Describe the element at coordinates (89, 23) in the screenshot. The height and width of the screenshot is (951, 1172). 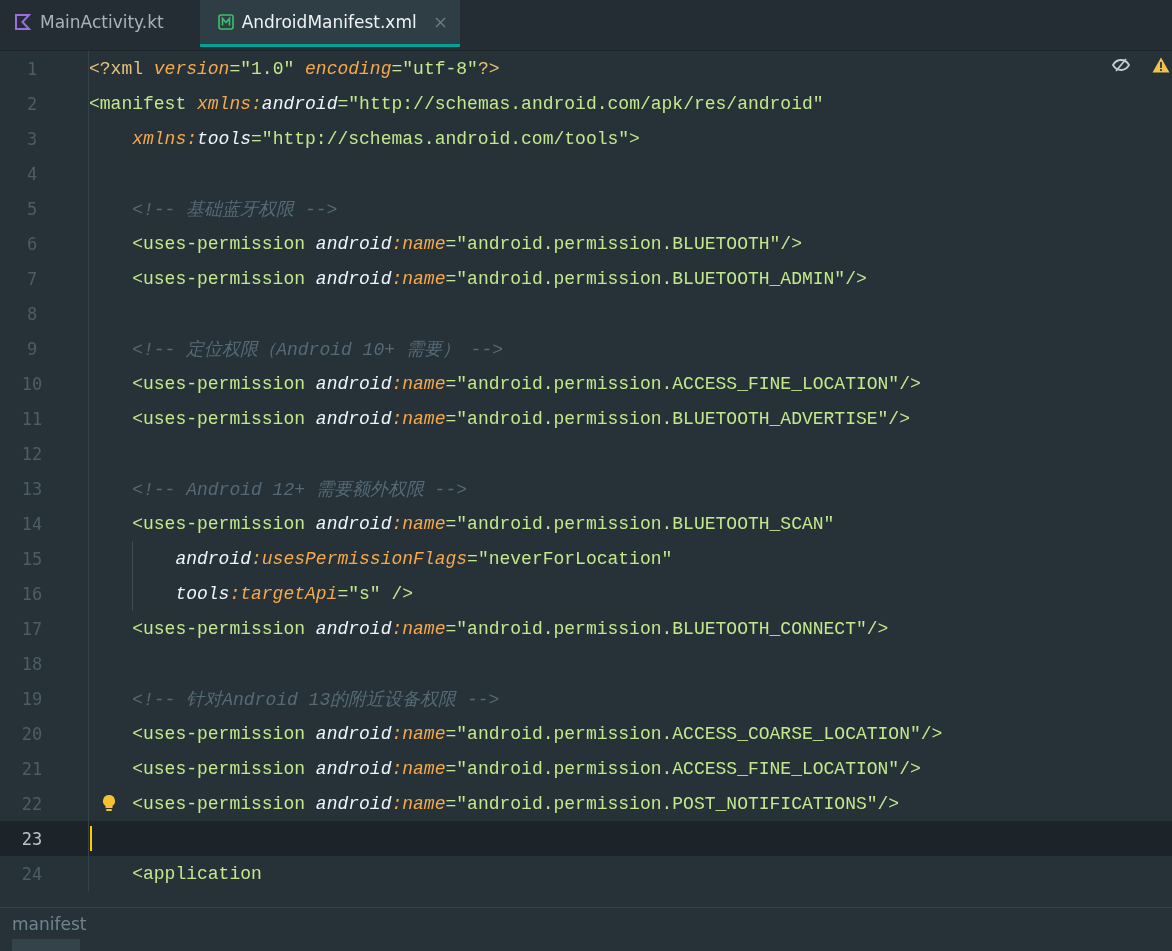
I see `editor-tab: MainActivity.kt` at that location.